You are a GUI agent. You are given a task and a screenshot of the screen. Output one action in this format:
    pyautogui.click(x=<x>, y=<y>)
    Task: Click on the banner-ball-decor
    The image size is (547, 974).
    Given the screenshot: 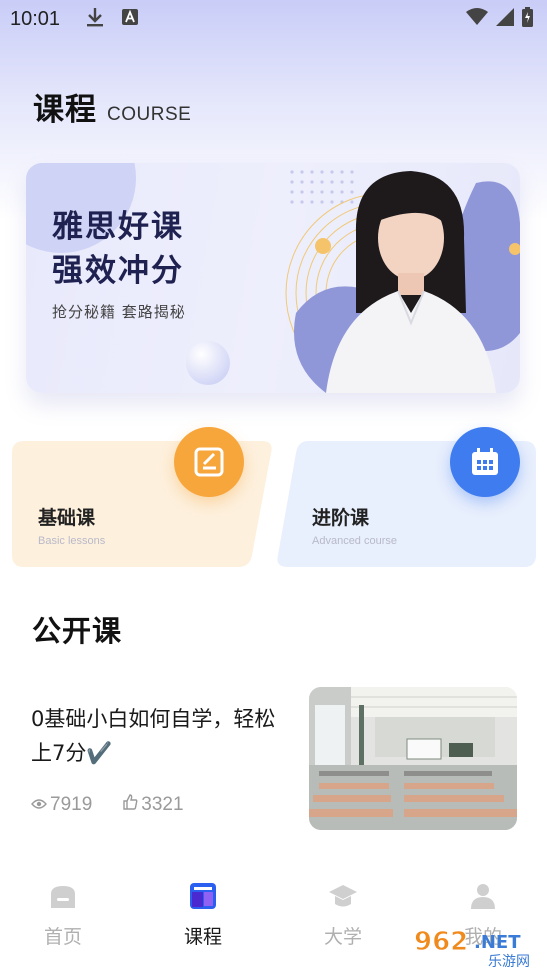 What is the action you would take?
    pyautogui.click(x=208, y=363)
    